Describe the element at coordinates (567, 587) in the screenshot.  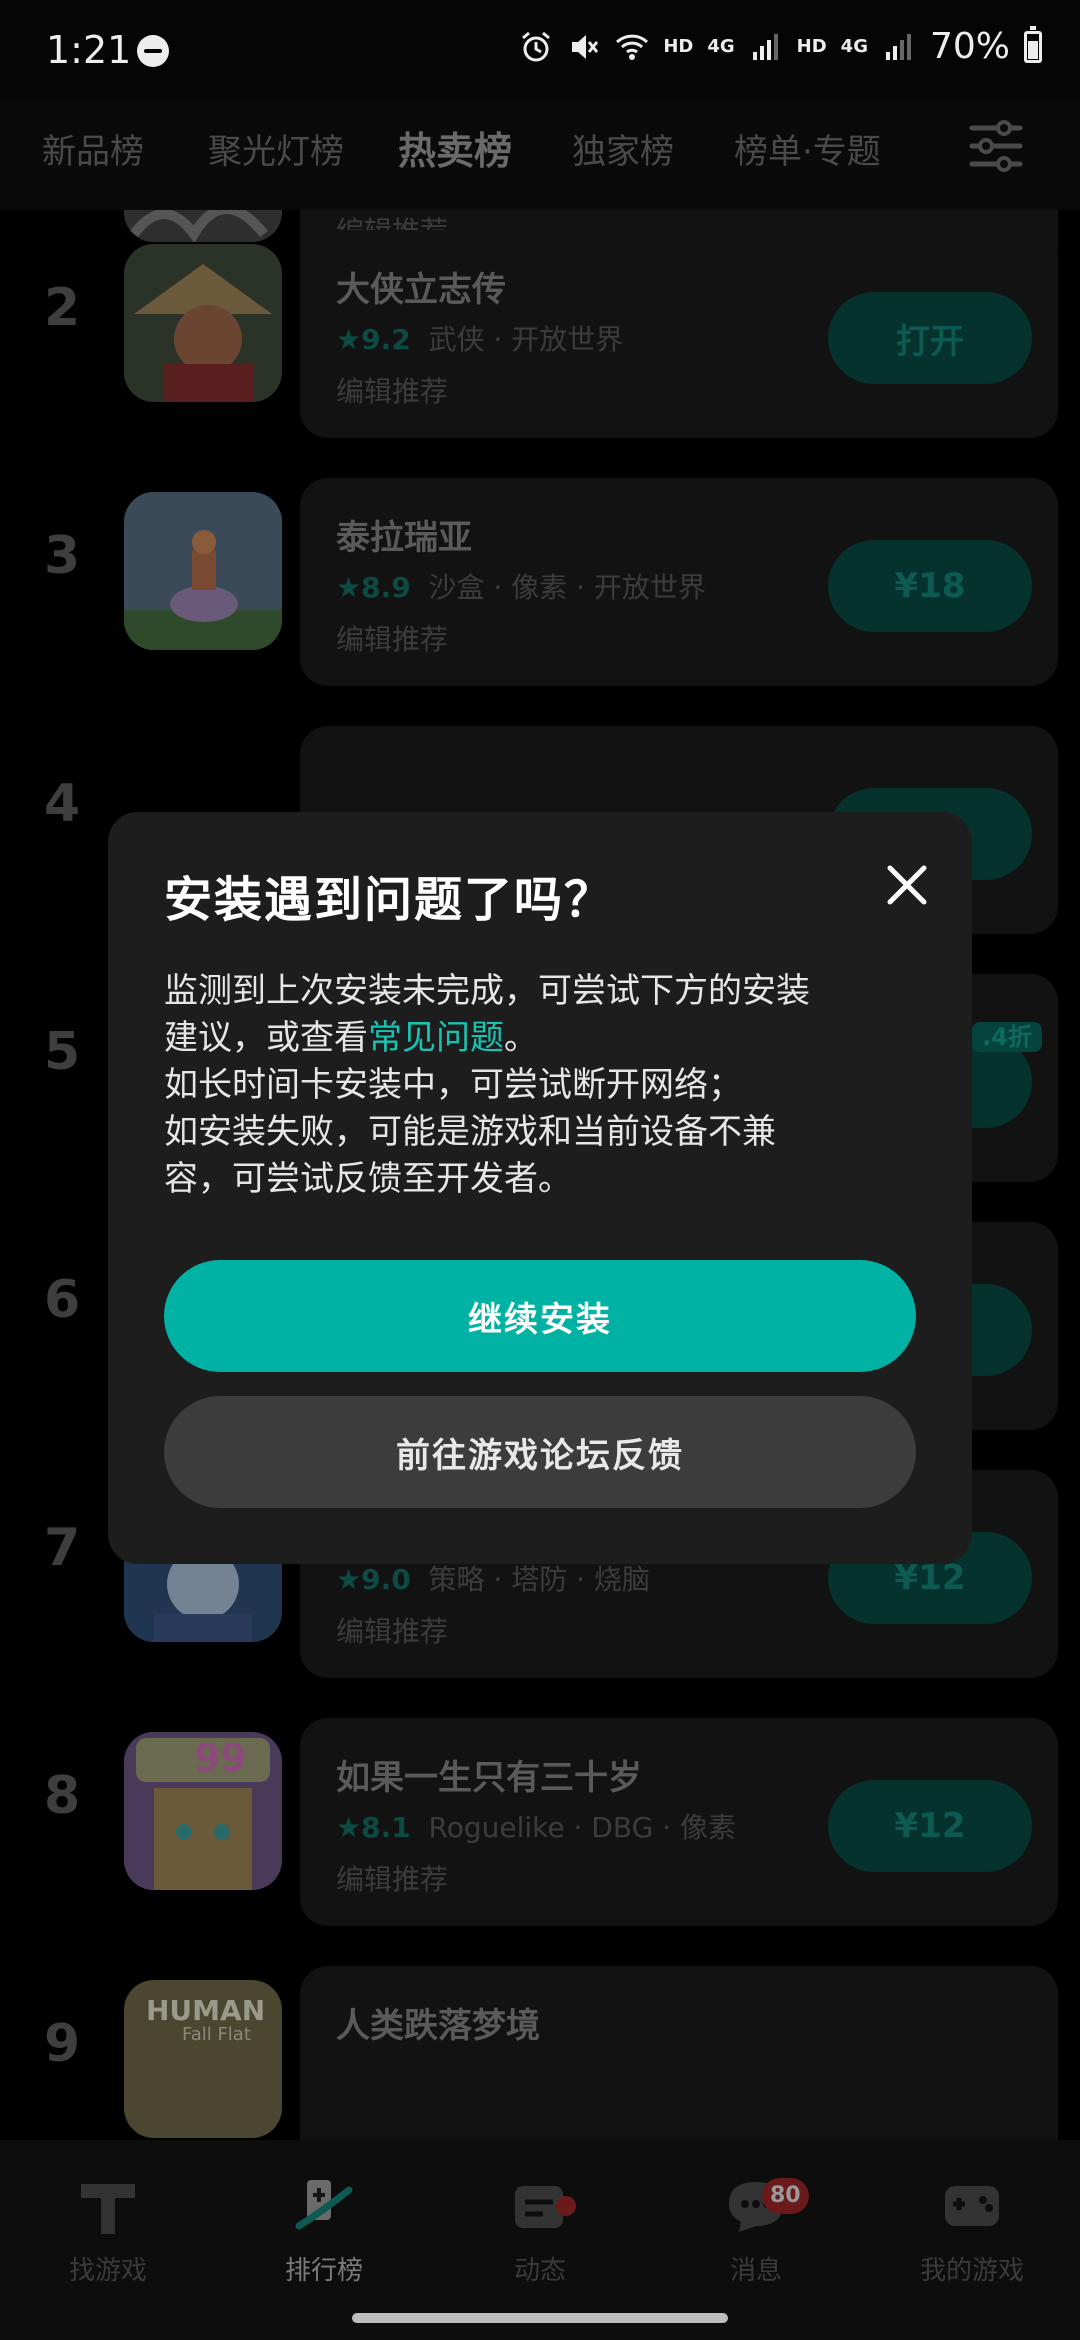
I see `game-genres: 沙盒 · 像素 · 开放世界` at that location.